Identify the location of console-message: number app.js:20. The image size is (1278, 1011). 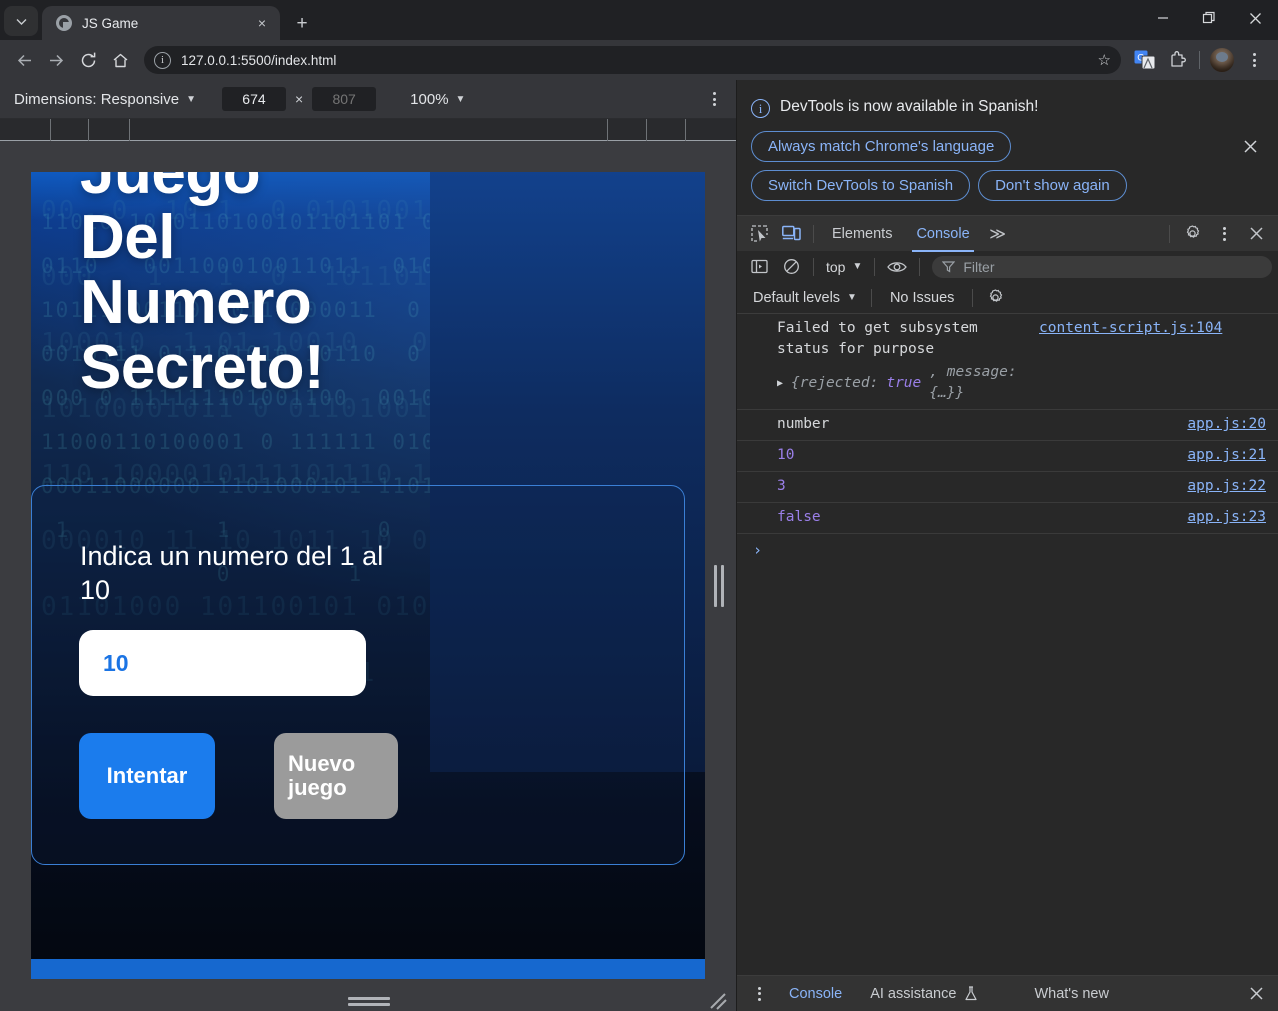
(1007, 425).